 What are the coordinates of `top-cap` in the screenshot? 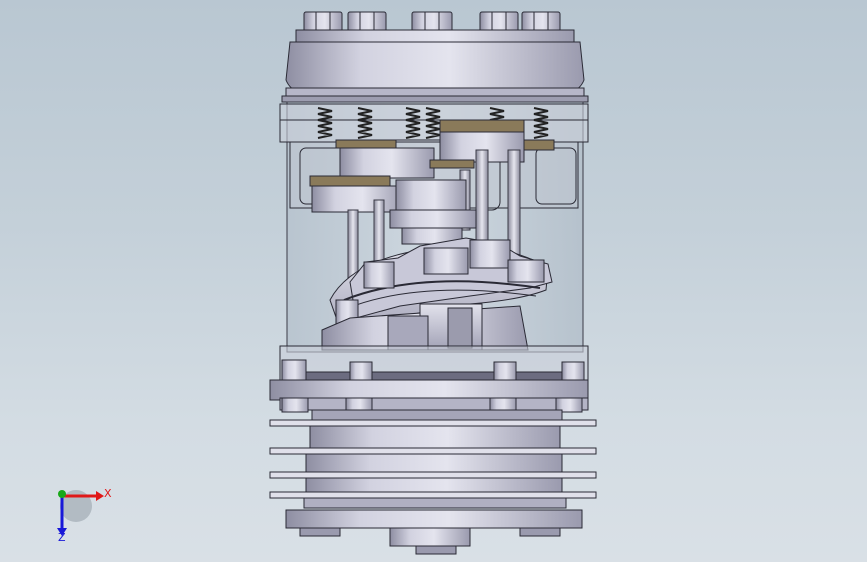 It's located at (435, 66).